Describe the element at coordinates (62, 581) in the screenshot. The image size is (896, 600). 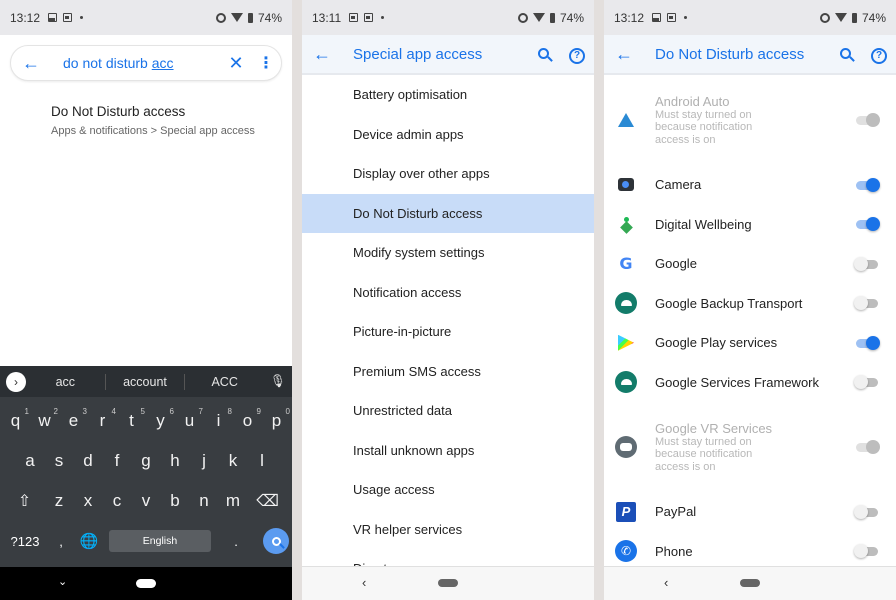
I see `hide-keyboard-icon: ⌄` at that location.